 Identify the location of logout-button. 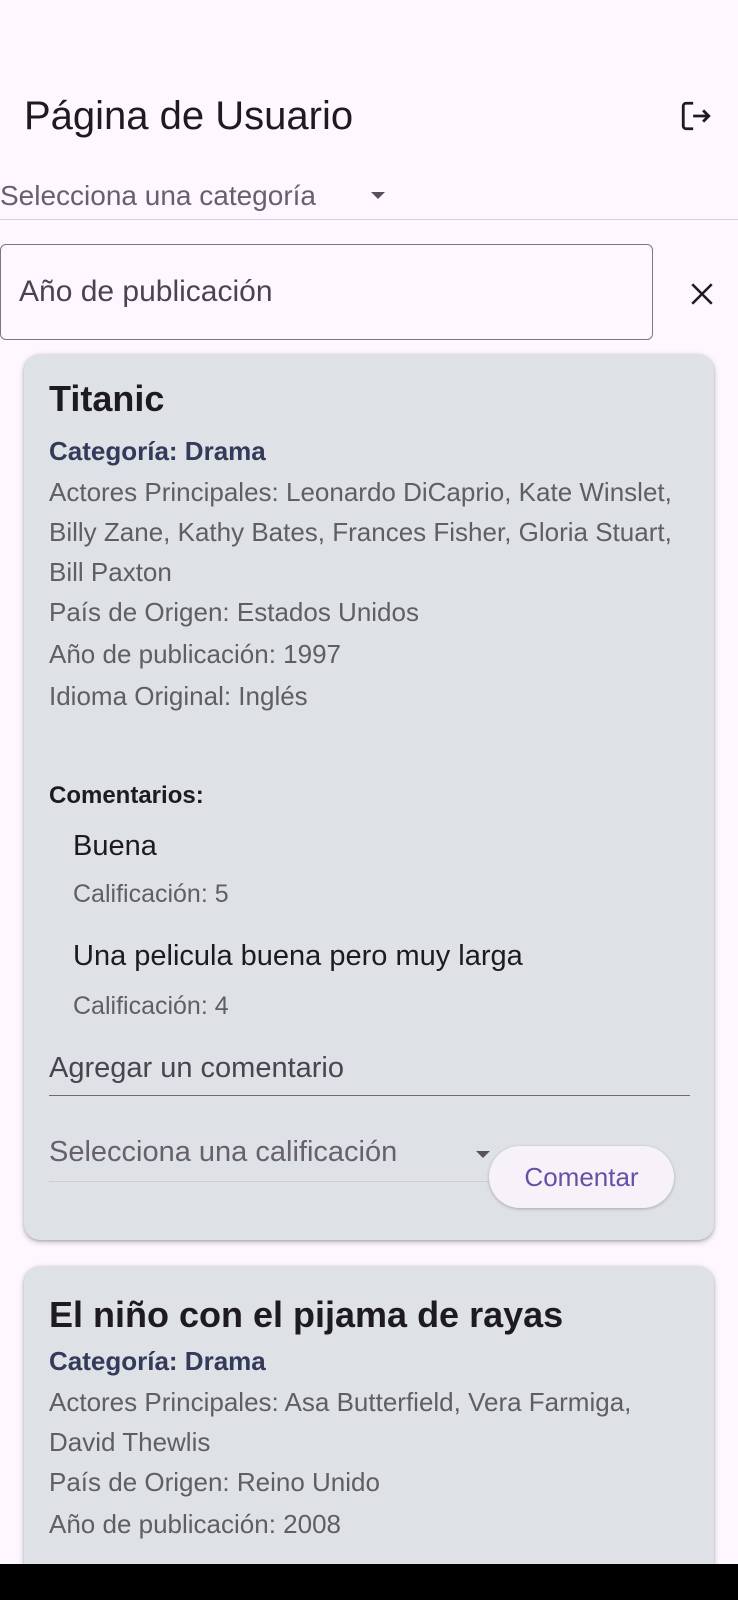
(696, 116).